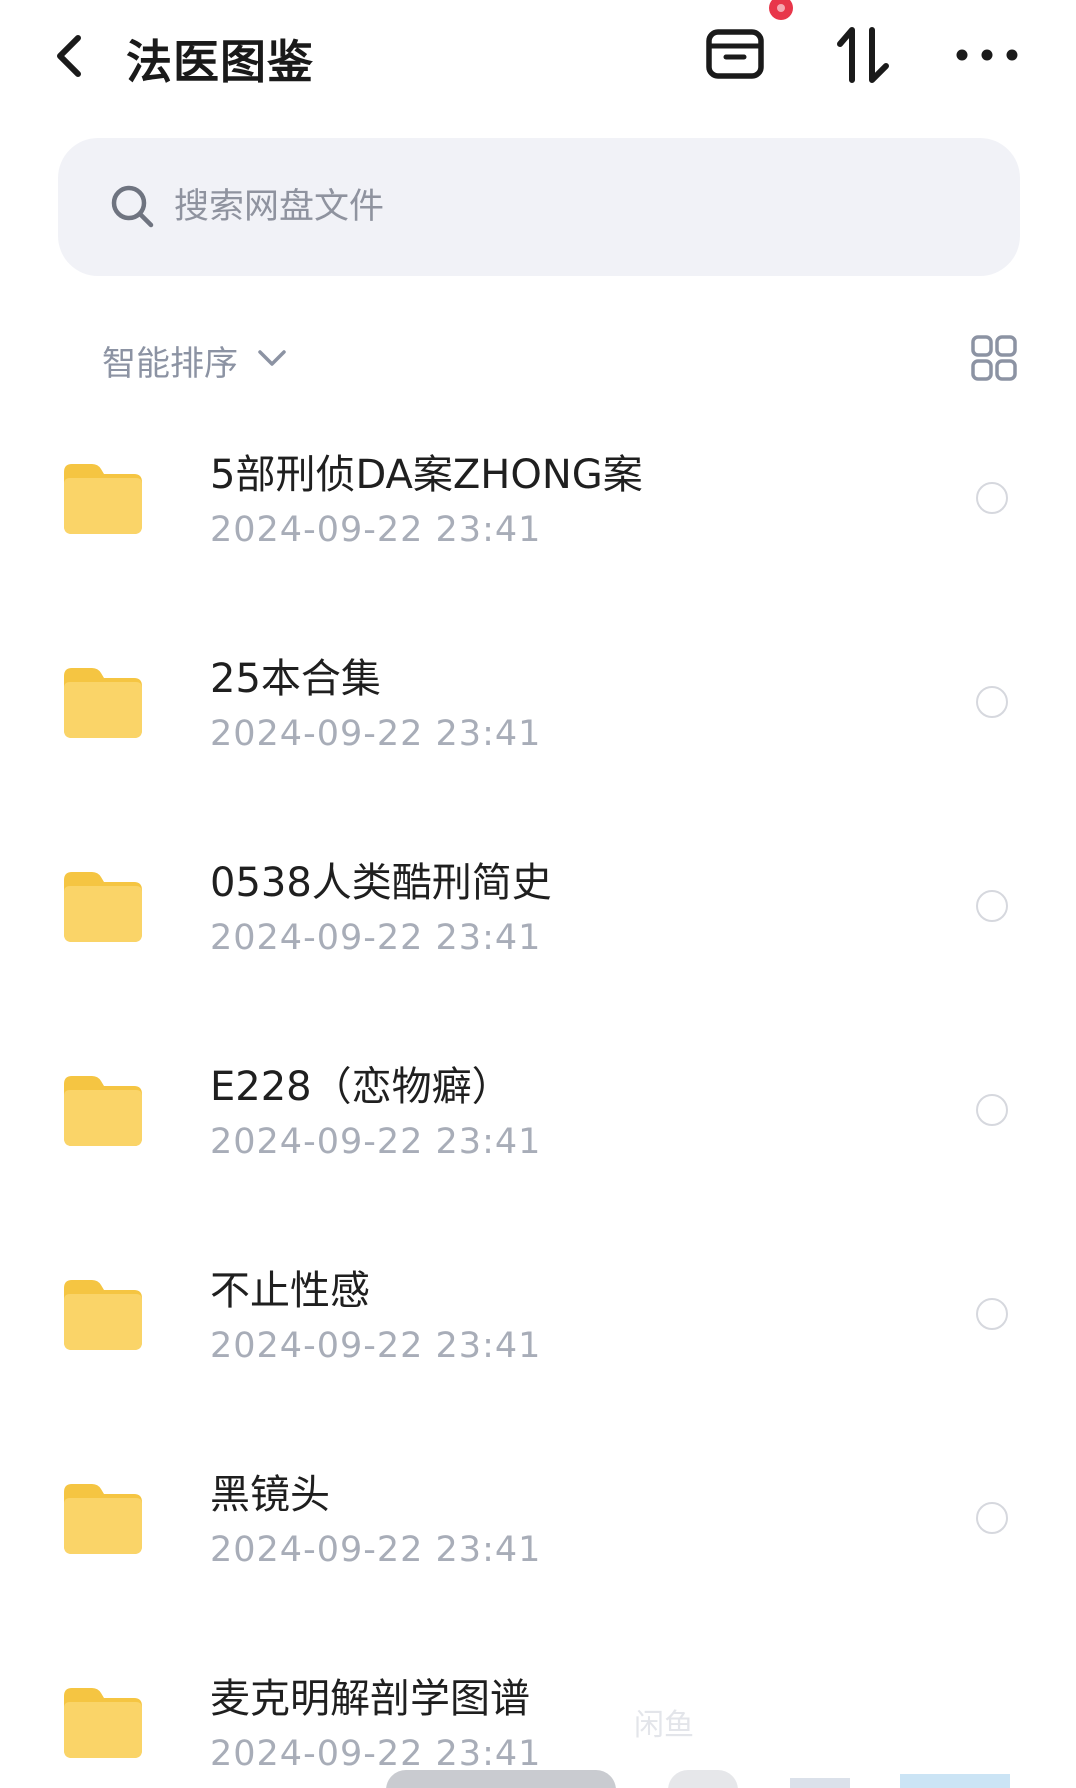 This screenshot has width=1076, height=1788. I want to click on grid-view-icon, so click(994, 358).